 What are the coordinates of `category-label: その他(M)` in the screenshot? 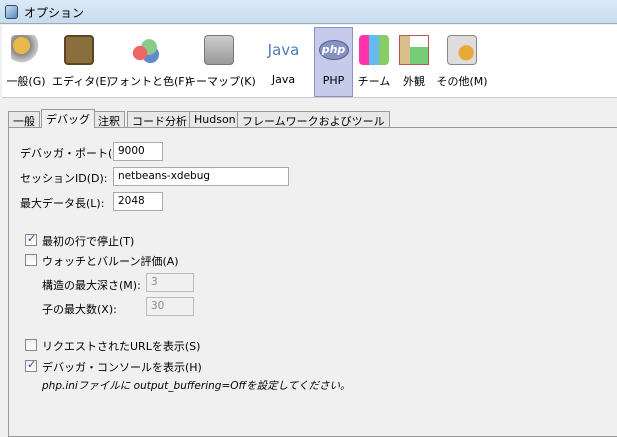 It's located at (462, 81).